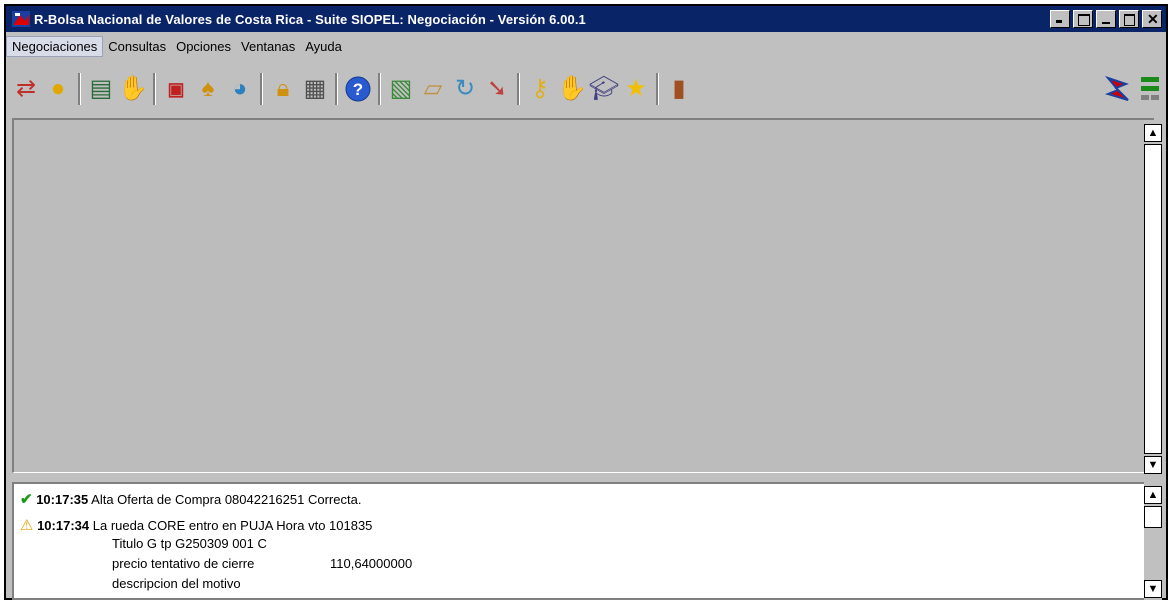 The width and height of the screenshot is (1171, 601). I want to click on workspace-scrollbar: ▲ ▼, so click(1153, 297).